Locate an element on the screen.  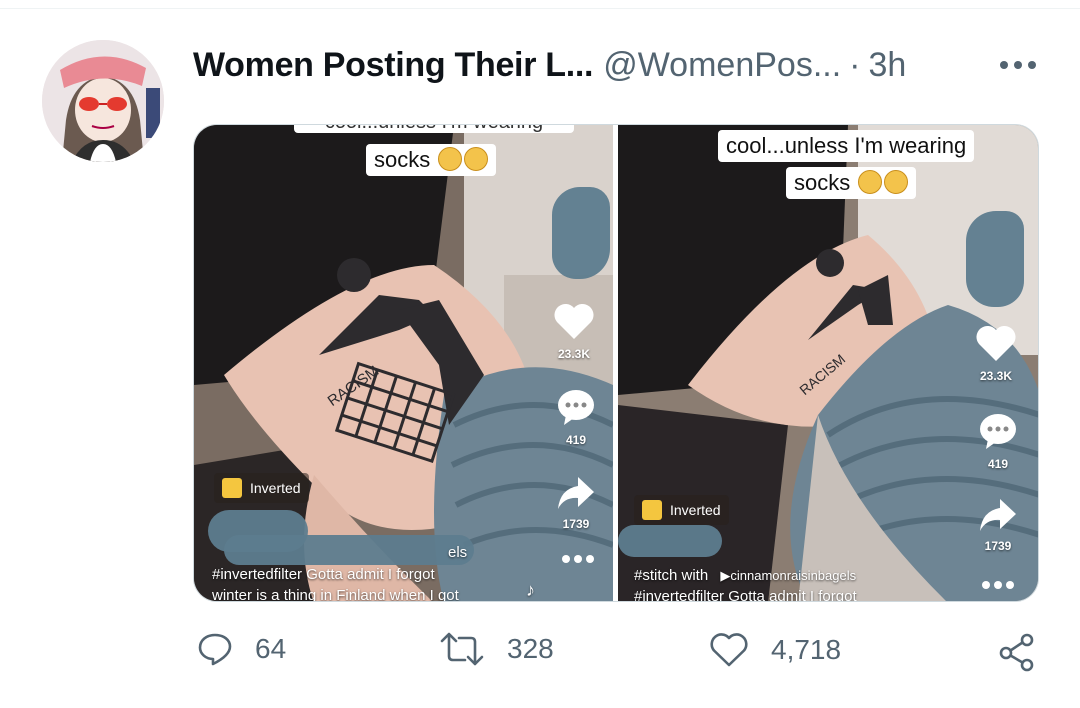
desc-right-line1: #stitch with ▶cinnamonraisinbagels is located at coordinates (745, 575).